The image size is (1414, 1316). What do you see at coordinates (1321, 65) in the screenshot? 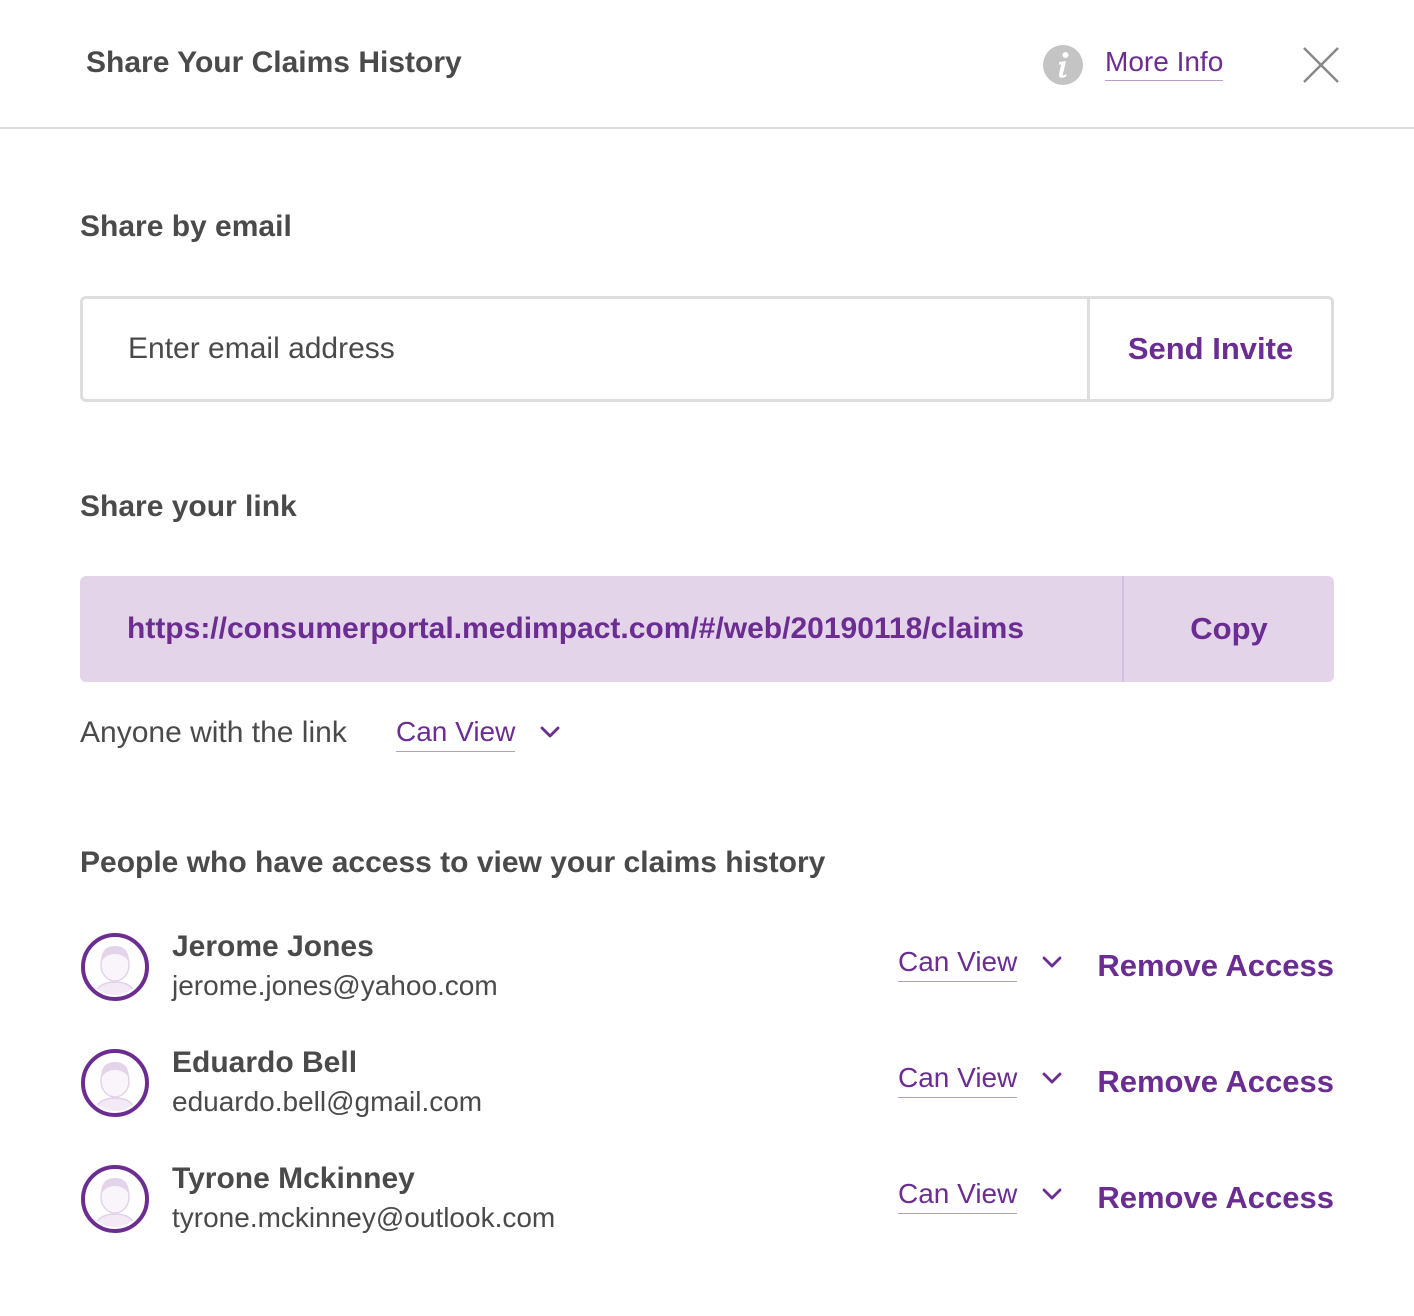
I see `close-icon` at bounding box center [1321, 65].